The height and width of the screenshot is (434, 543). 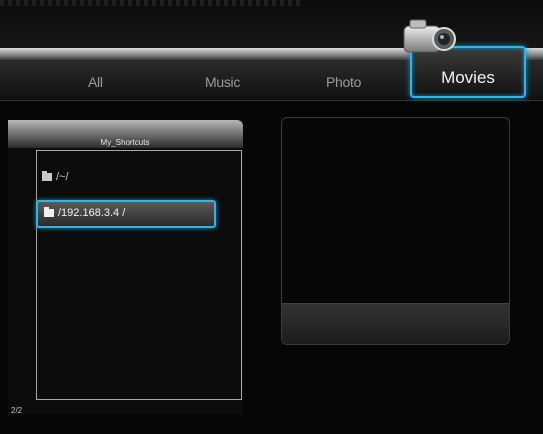 What do you see at coordinates (222, 82) in the screenshot?
I see `tab-music: Music` at bounding box center [222, 82].